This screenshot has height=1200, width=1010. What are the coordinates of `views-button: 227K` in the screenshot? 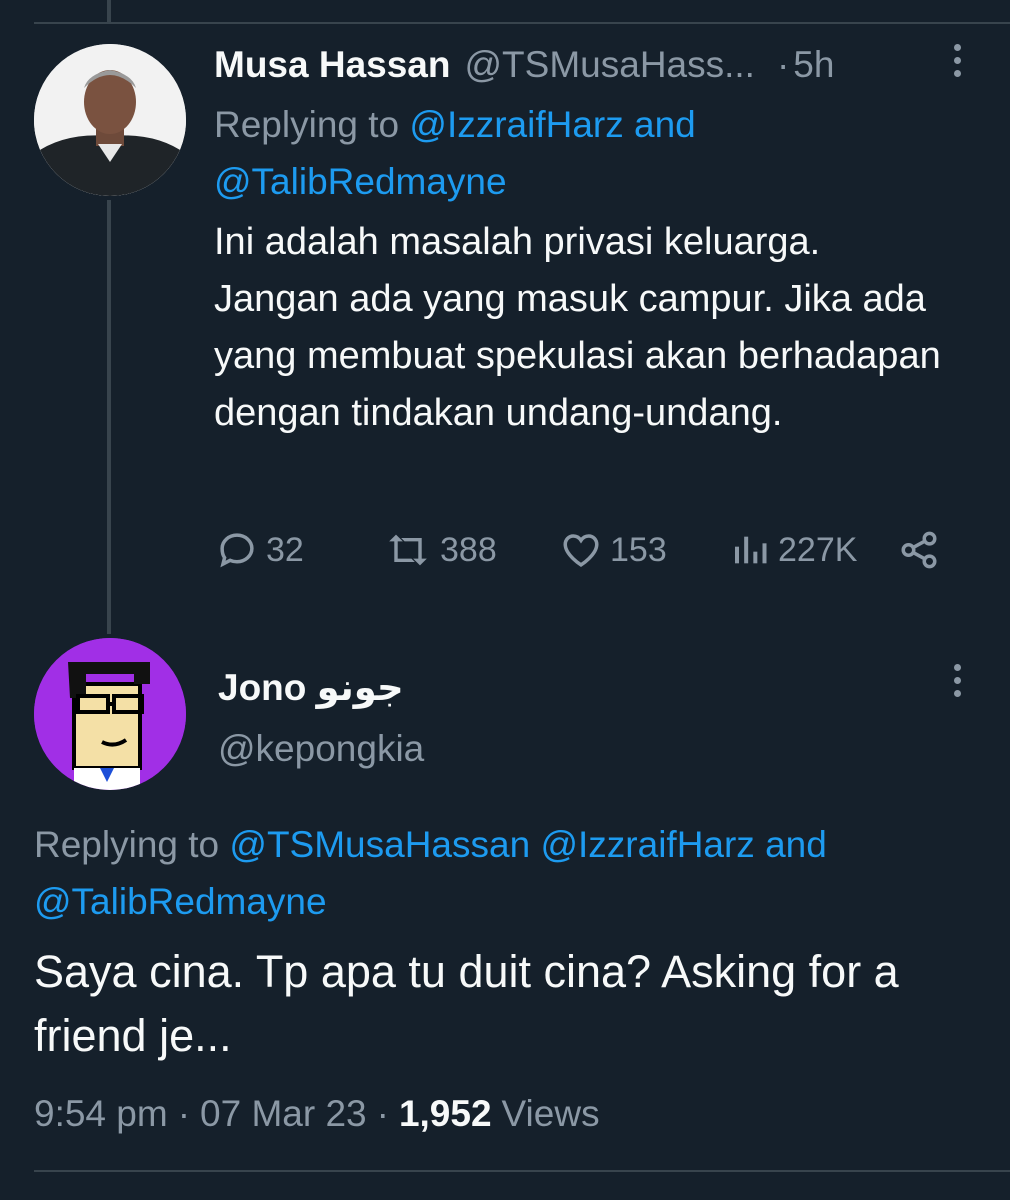 It's located at (793, 550).